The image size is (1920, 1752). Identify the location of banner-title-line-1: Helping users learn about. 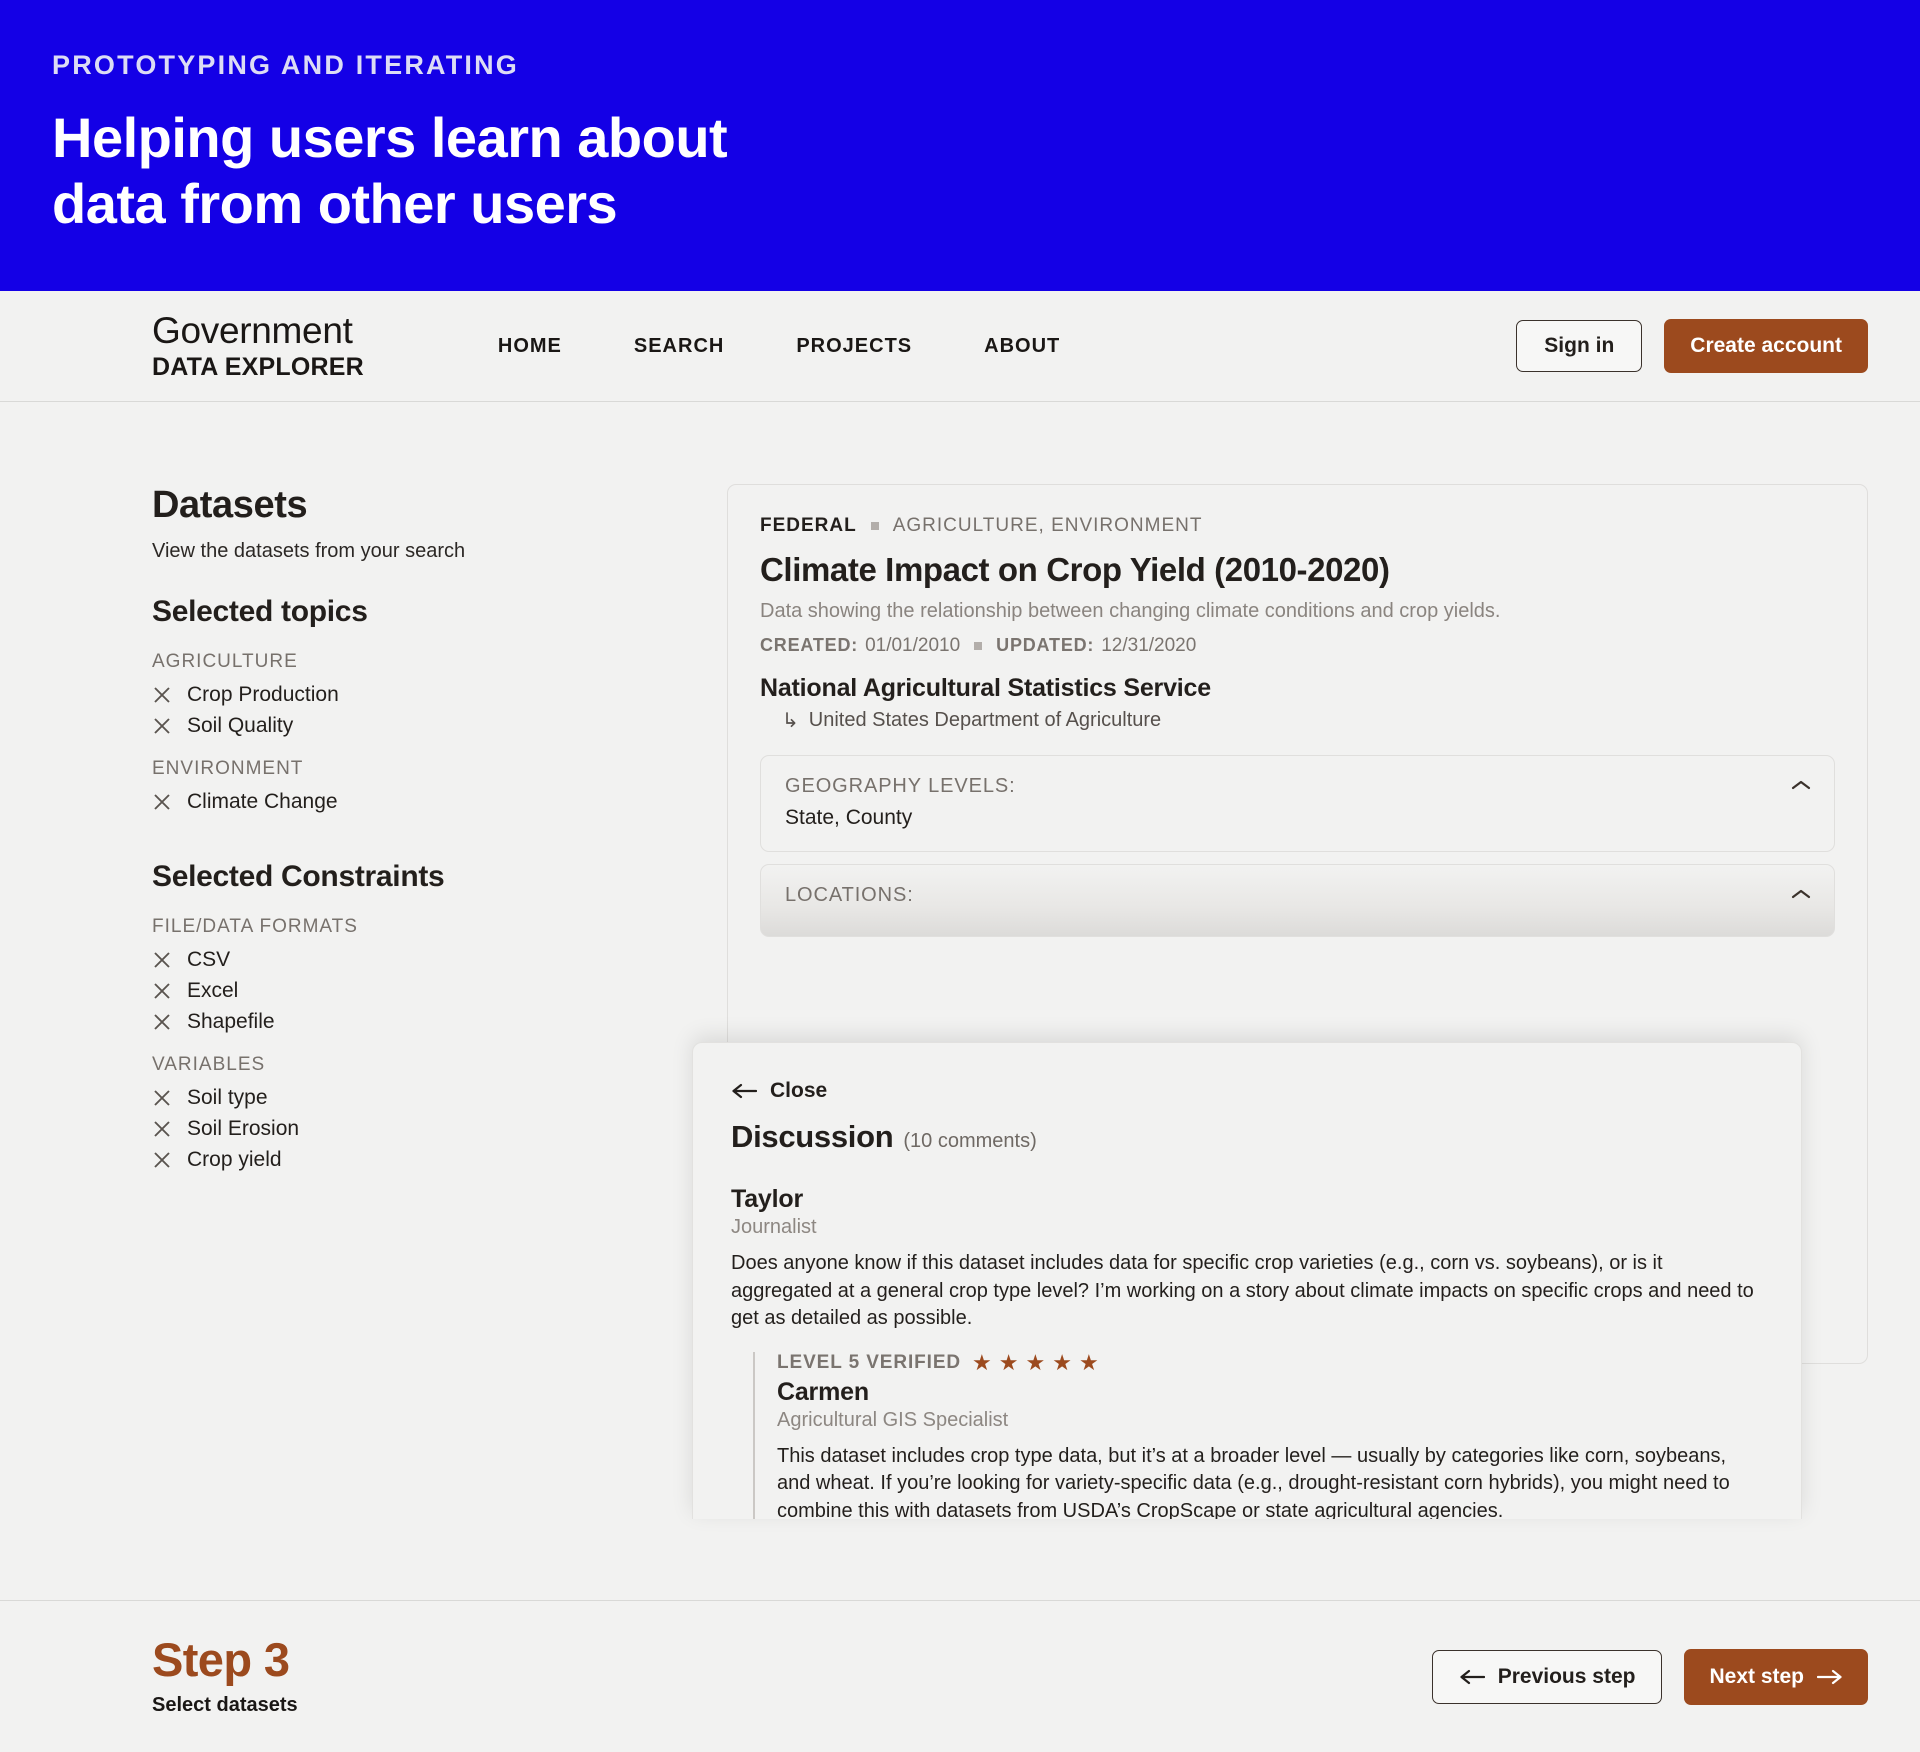
(390, 137).